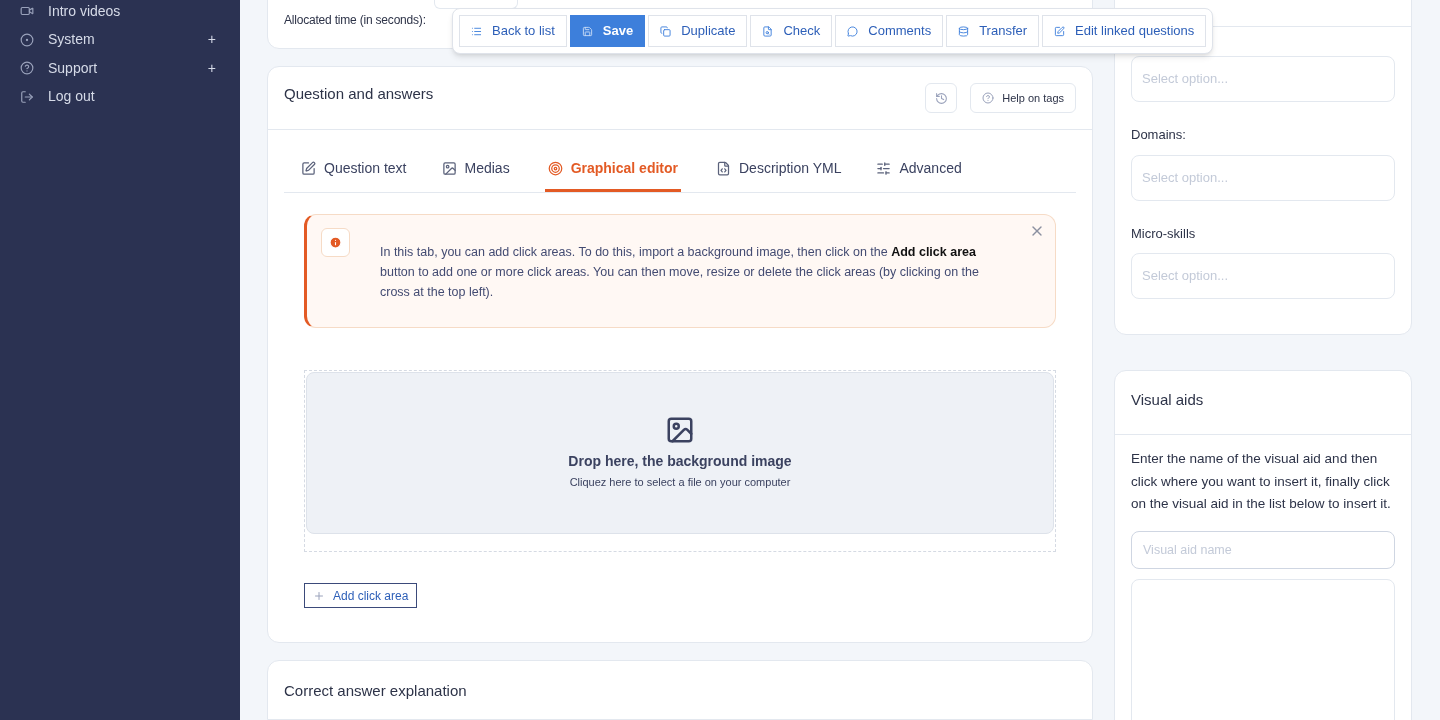  I want to click on tab: Question text, so click(354, 170).